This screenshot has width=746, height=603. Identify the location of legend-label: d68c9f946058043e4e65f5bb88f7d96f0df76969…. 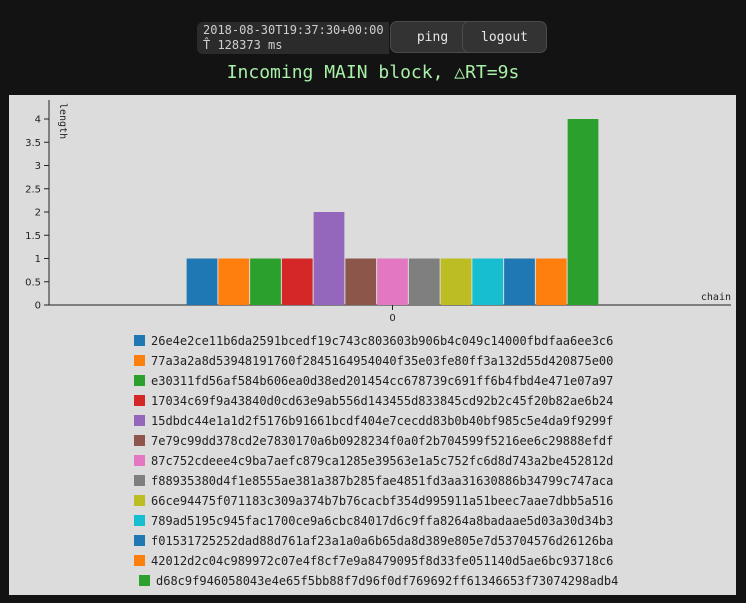
(387, 581).